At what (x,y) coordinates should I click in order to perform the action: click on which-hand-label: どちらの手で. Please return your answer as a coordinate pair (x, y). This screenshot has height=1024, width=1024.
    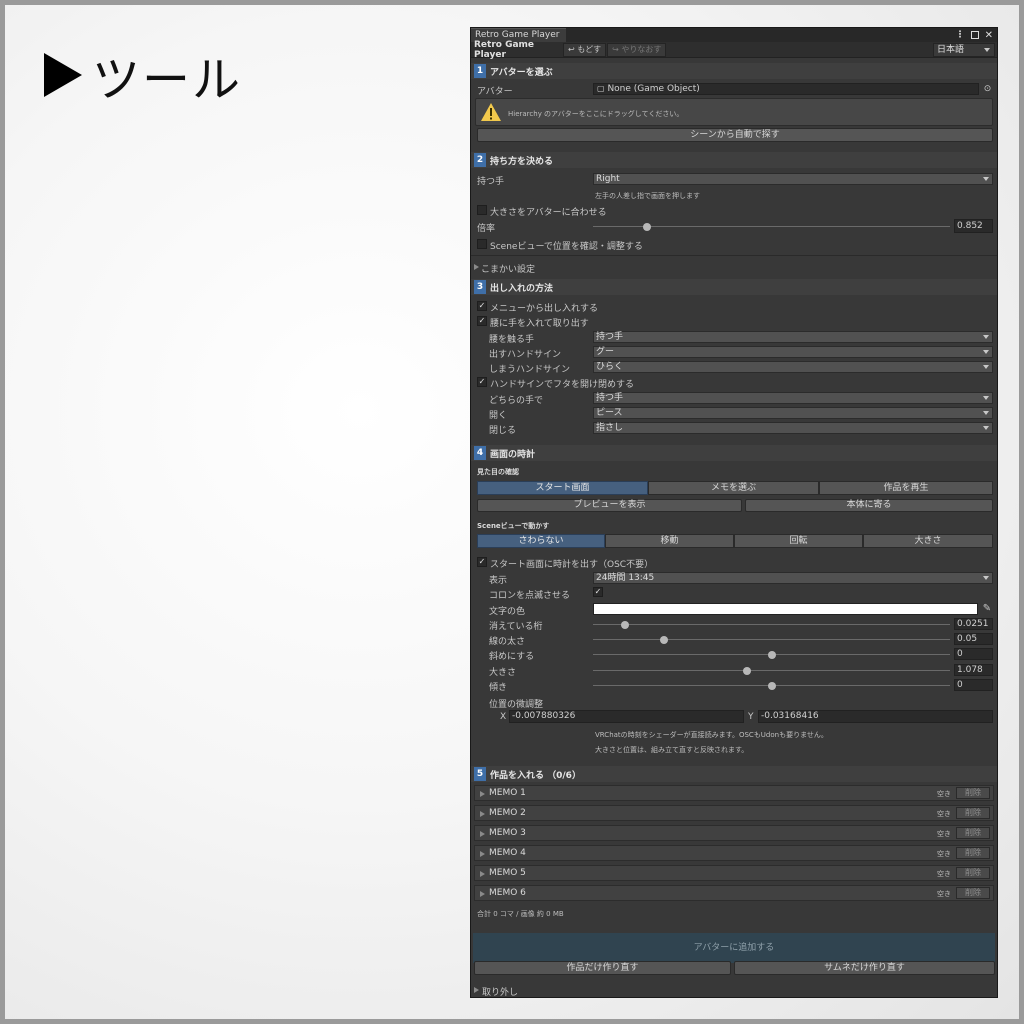
    Looking at the image, I should click on (516, 401).